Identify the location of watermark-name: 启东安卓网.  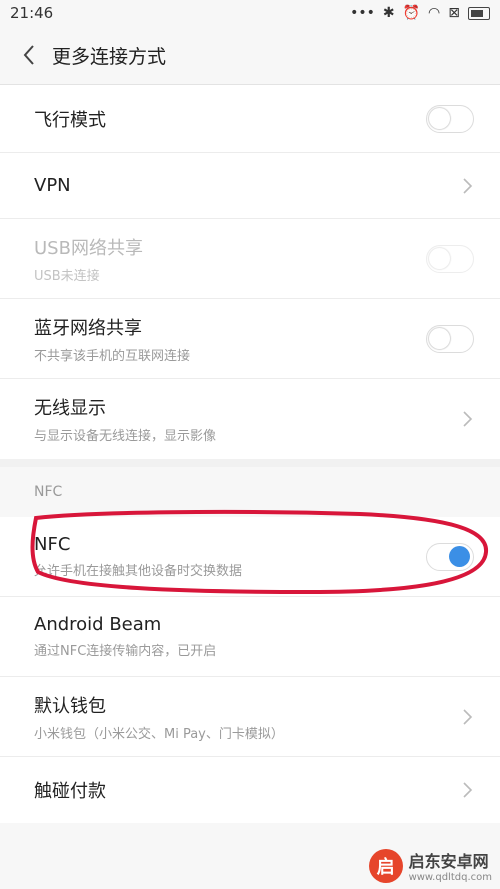
(448, 861).